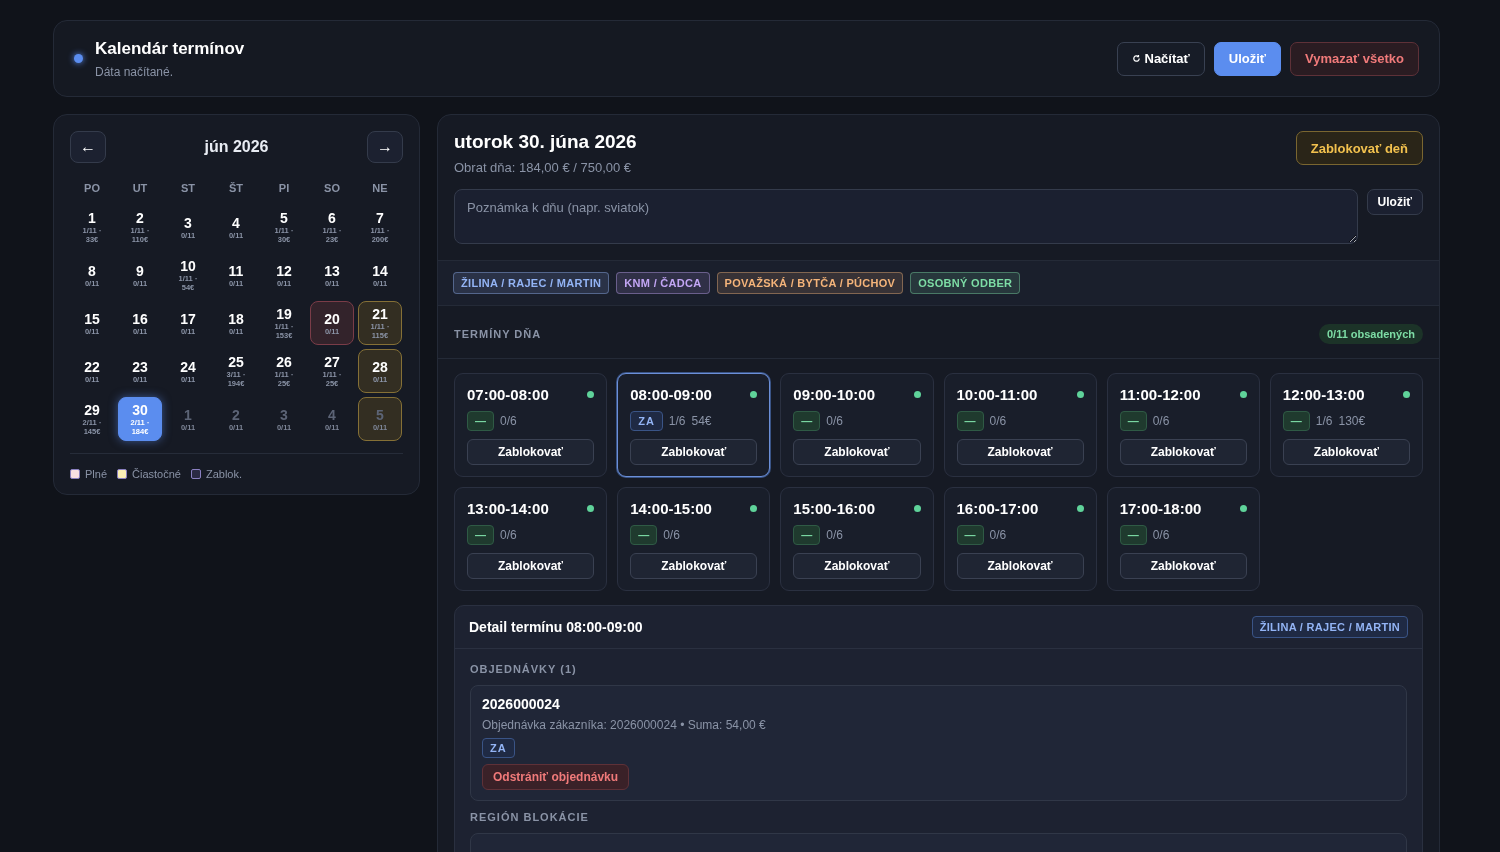  What do you see at coordinates (135, 71) in the screenshot?
I see `status-text: Dáta načítané.` at bounding box center [135, 71].